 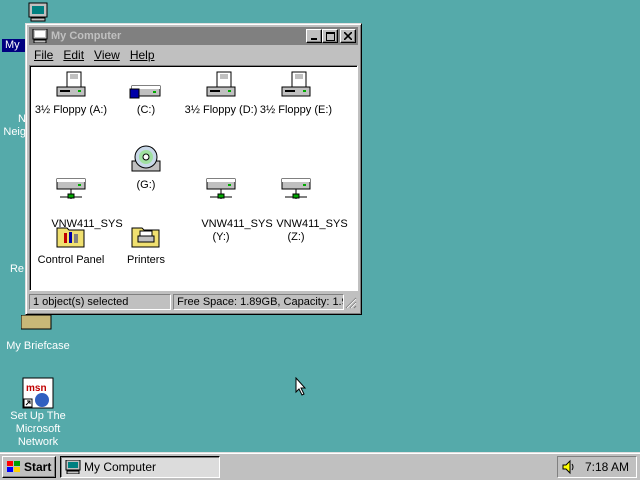 I want to click on menu-view-label: View, so click(x=107, y=55).